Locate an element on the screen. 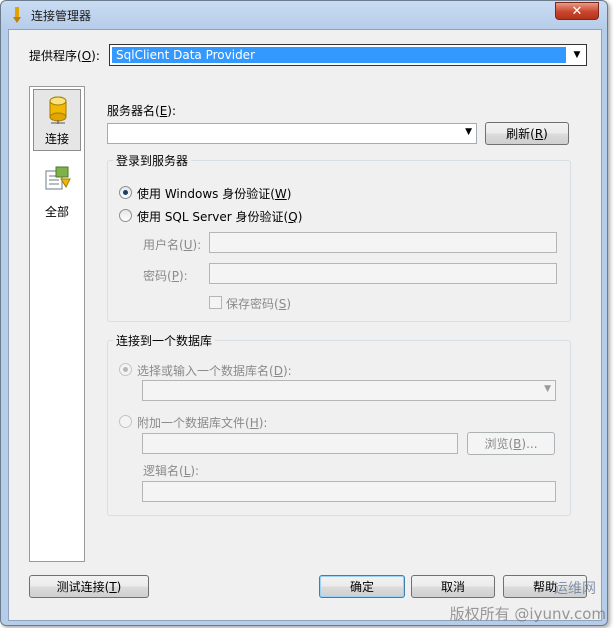  login-group-title: 登录到服务器 is located at coordinates (152, 160).